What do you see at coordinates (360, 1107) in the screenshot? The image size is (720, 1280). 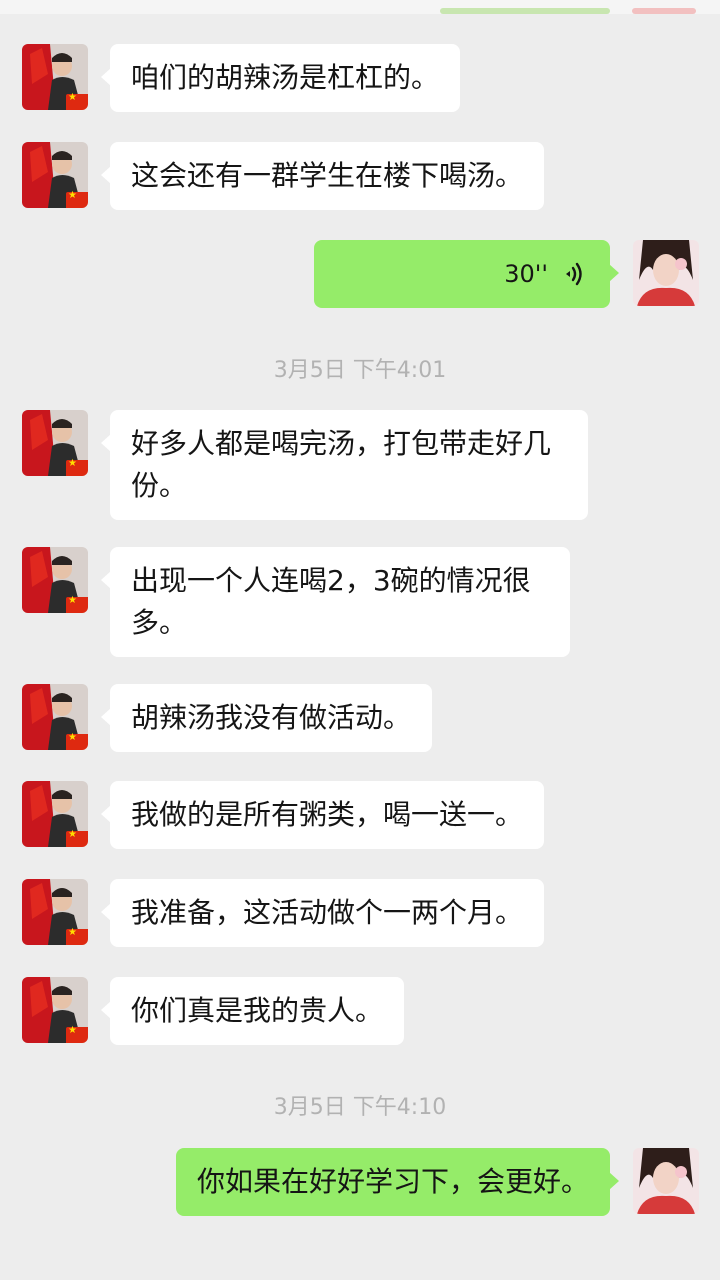 I see `timestamp: 3月5日 下午4:10` at bounding box center [360, 1107].